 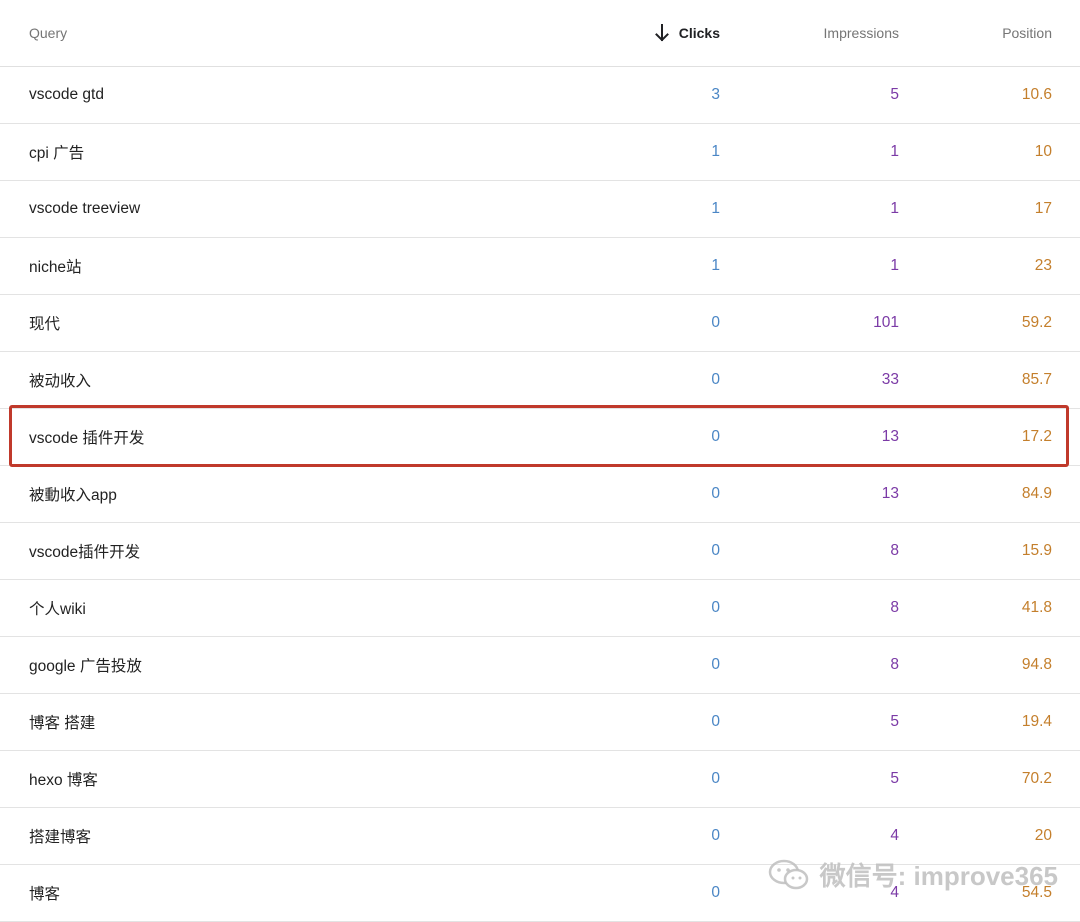 I want to click on table-row: vscode treeview 1 1 17, so click(x=540, y=209).